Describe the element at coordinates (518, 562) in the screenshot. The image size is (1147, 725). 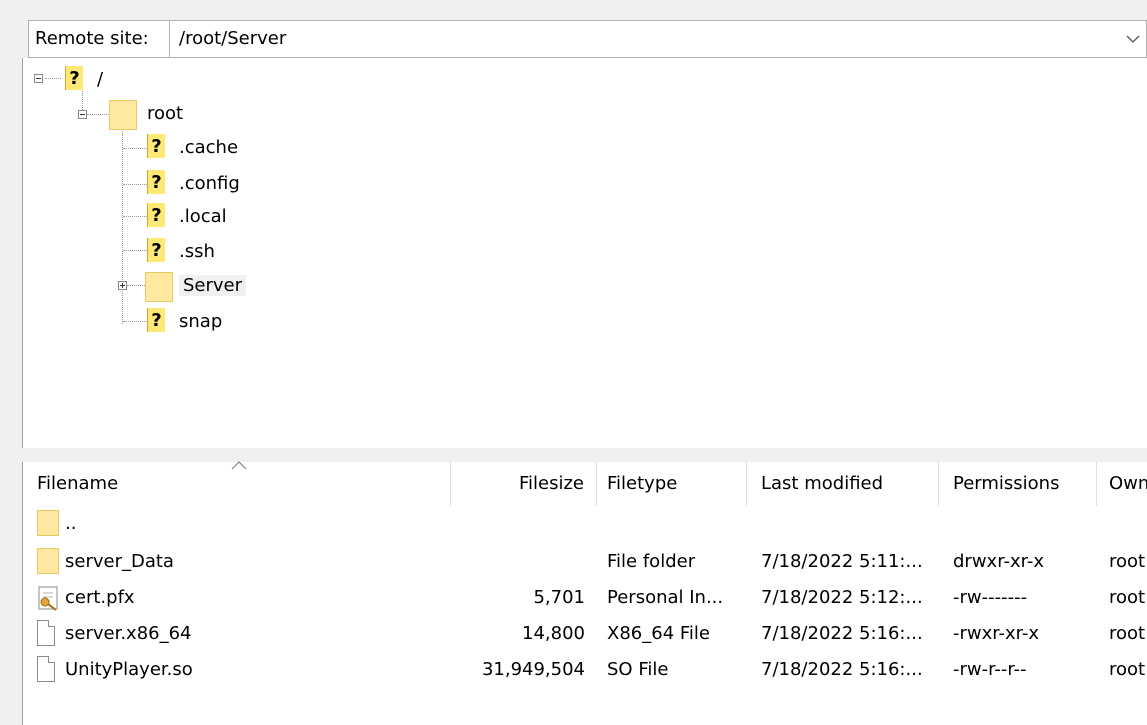
I see `file-size` at that location.